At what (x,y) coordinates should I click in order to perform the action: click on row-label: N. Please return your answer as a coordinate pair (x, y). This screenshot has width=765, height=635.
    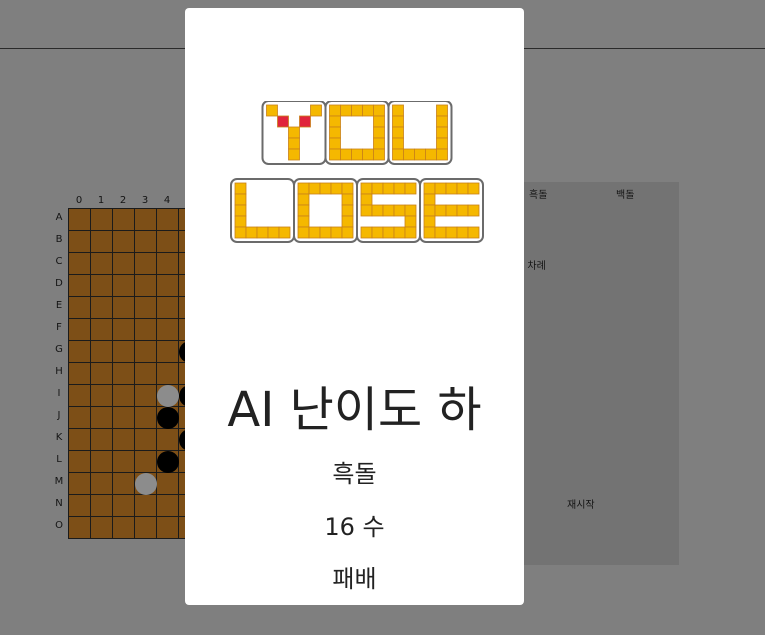
    Looking at the image, I should click on (59, 503).